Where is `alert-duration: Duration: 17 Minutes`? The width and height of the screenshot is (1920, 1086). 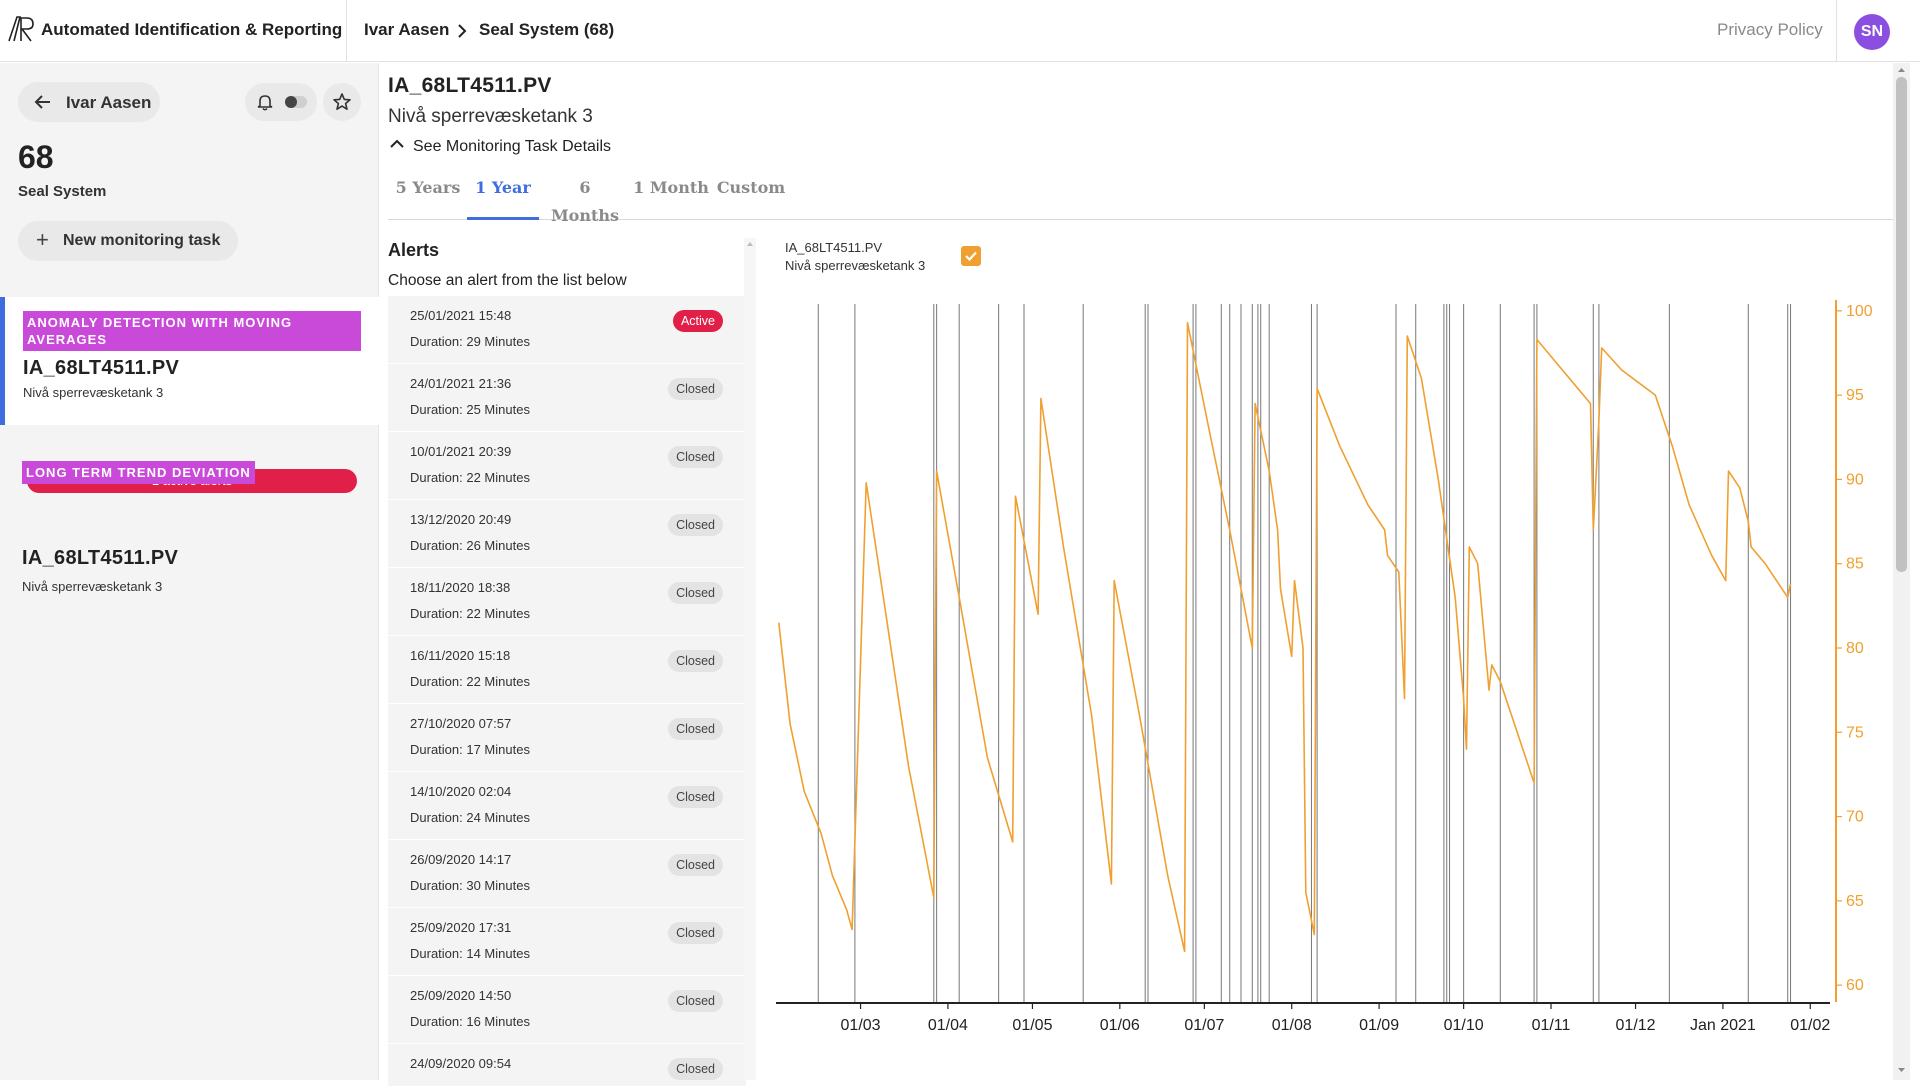 alert-duration: Duration: 17 Minutes is located at coordinates (470, 749).